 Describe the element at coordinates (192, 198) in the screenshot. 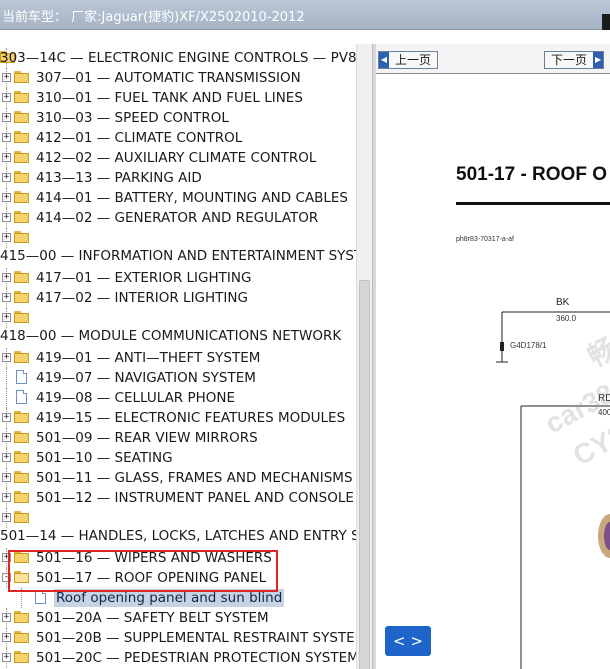

I see `tree-item-label: 414—01 — BATTERY, MOUNTING AND CABLES` at that location.